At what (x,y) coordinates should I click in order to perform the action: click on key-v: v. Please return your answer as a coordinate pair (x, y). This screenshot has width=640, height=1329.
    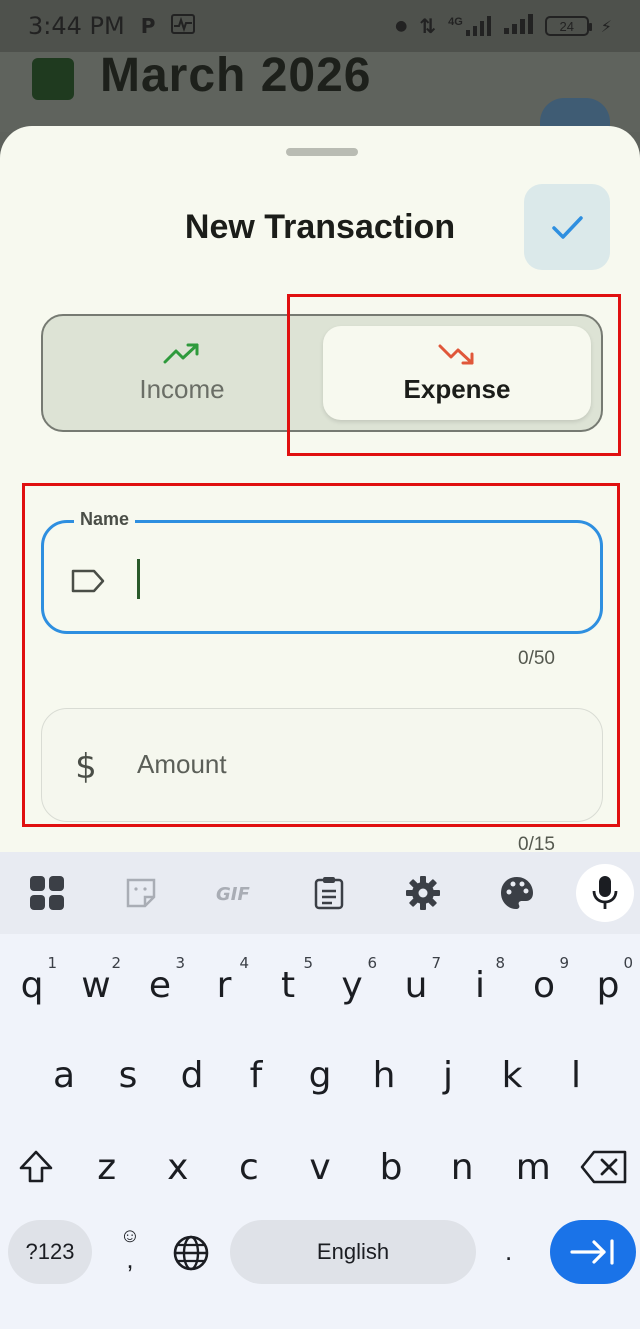
    Looking at the image, I should click on (320, 1167).